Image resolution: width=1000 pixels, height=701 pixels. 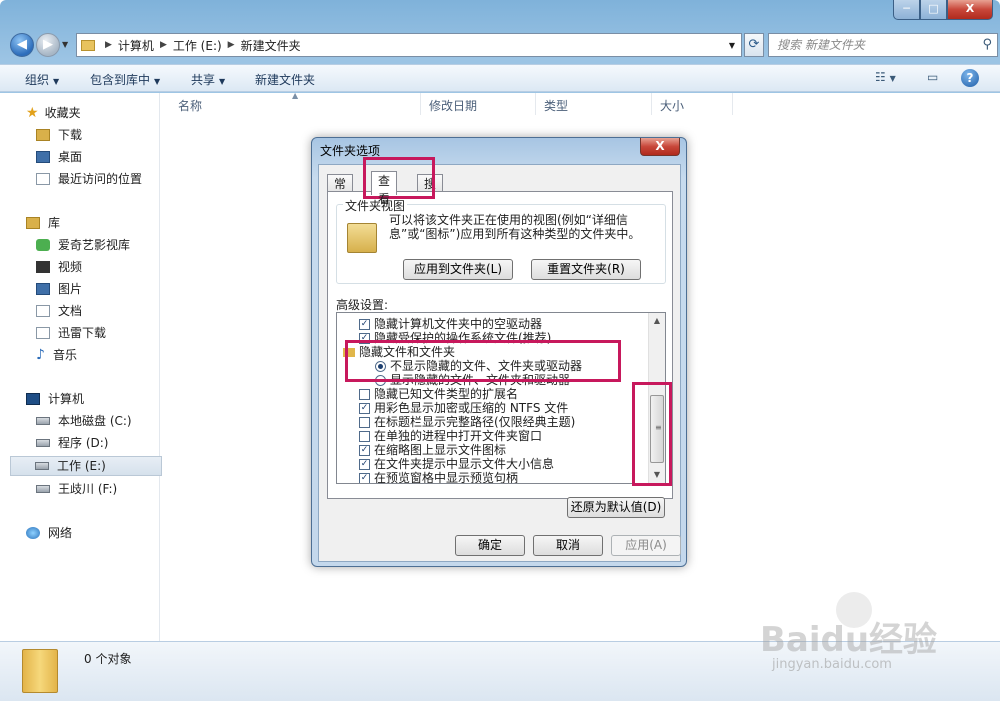 I want to click on nav-libraries: 库, so click(x=102, y=223).